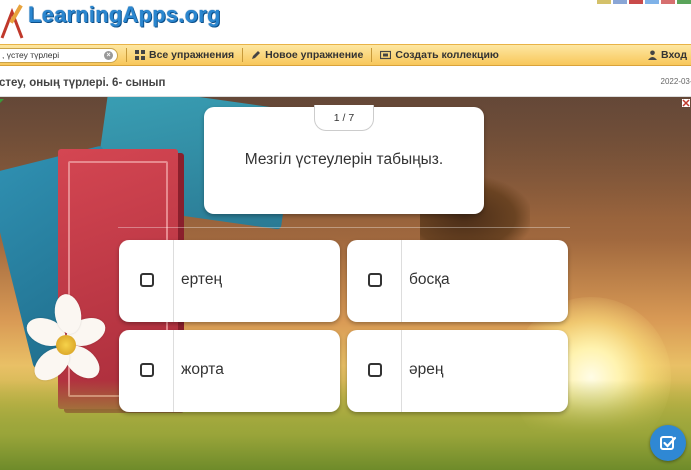  What do you see at coordinates (344, 118) in the screenshot?
I see `question-counter: 1 / 7` at bounding box center [344, 118].